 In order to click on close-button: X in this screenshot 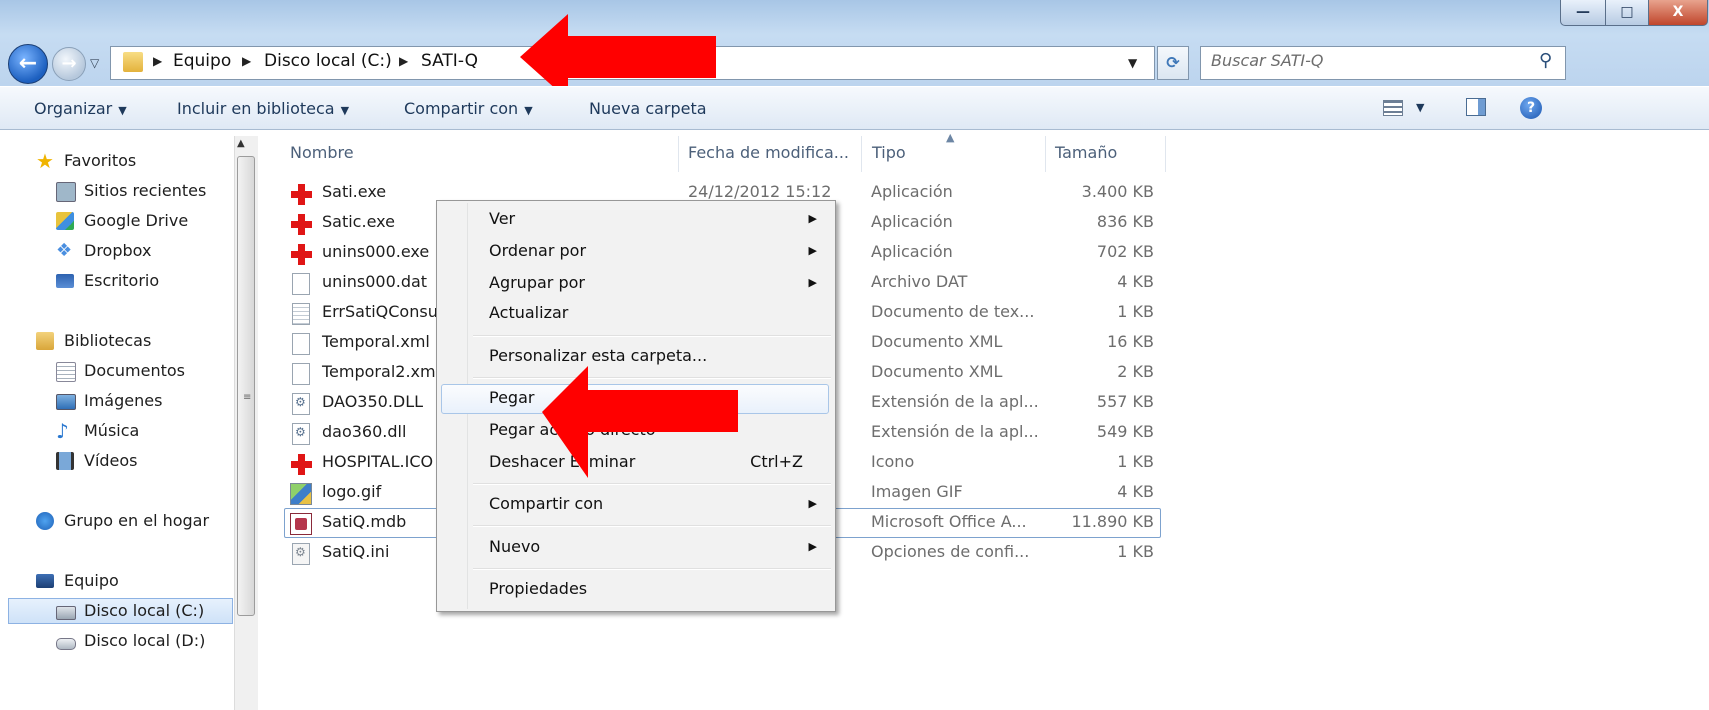, I will do `click(1678, 13)`.